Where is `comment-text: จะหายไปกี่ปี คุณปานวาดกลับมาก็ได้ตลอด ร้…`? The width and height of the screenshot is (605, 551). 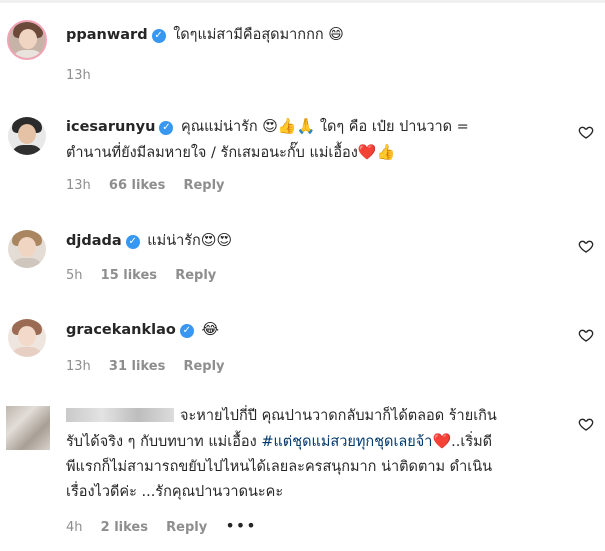
comment-text: จะหายไปกี่ปี คุณปานวาดกลับมาก็ได้ตลอด ร้… is located at coordinates (338, 416).